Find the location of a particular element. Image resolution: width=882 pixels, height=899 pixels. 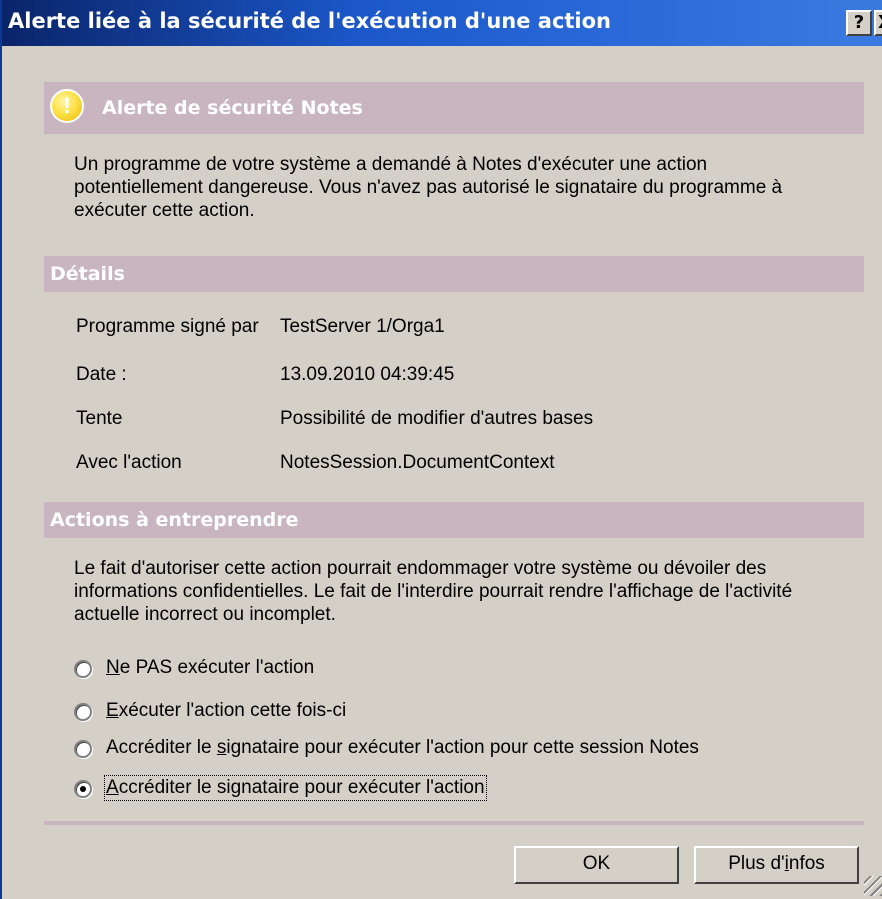

radio-execute-once is located at coordinates (83, 712).